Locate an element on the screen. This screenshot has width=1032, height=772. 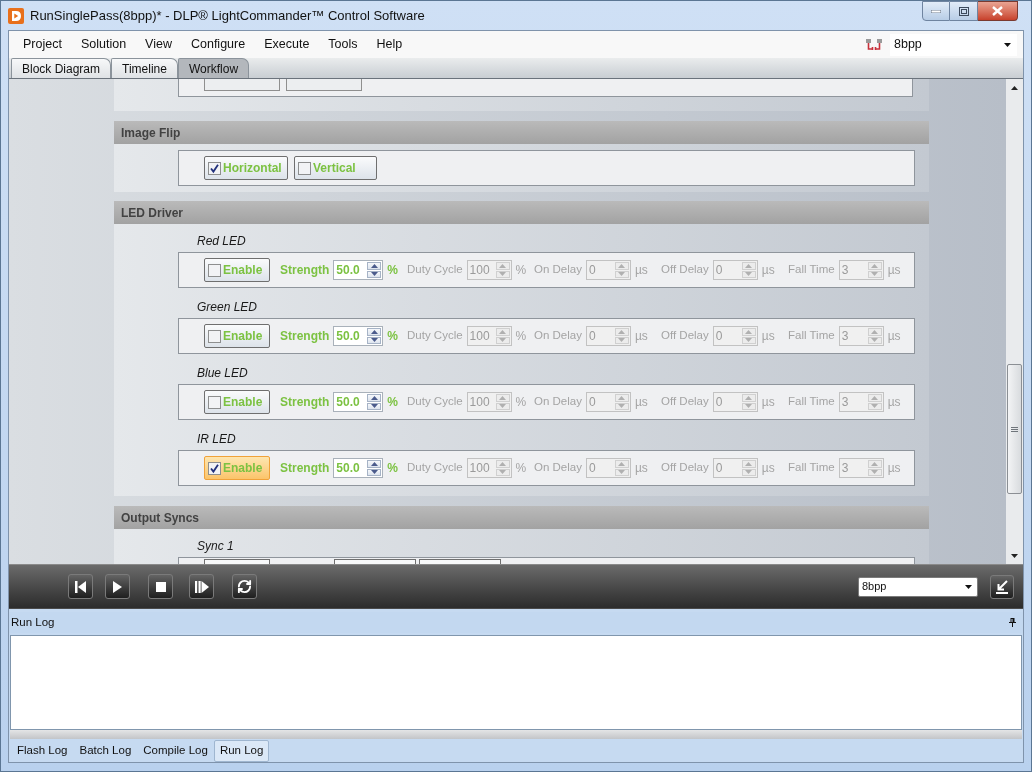
minimize-button is located at coordinates (936, 11).